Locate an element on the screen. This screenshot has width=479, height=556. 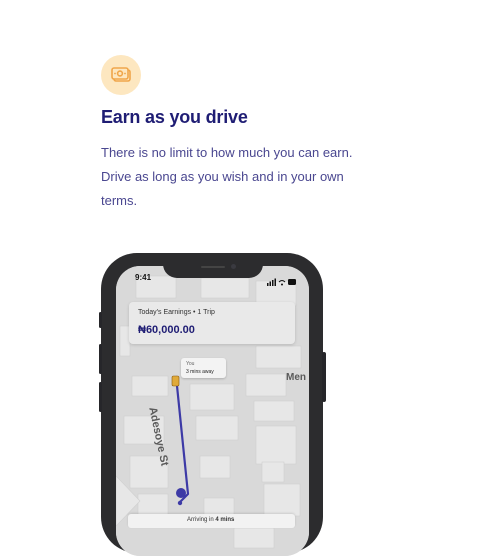
status-time: 9:41 is located at coordinates (143, 277).